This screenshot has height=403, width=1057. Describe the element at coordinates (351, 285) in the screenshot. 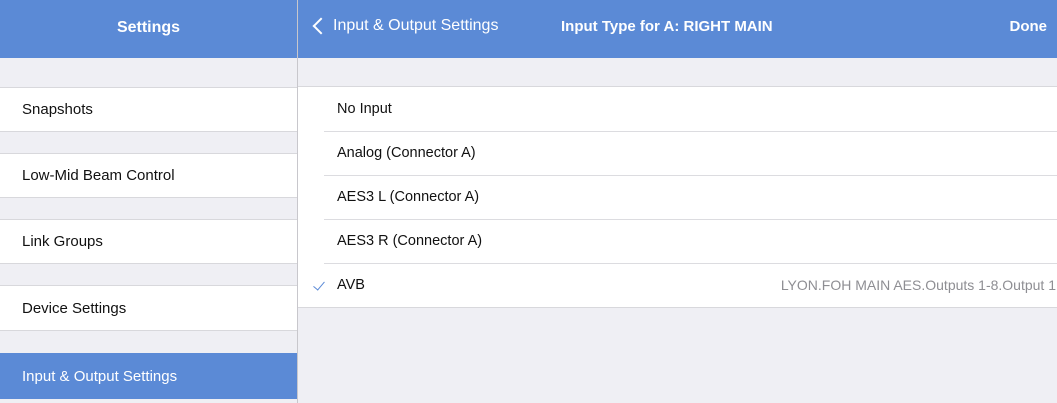

I see `option-label: AVB` at that location.